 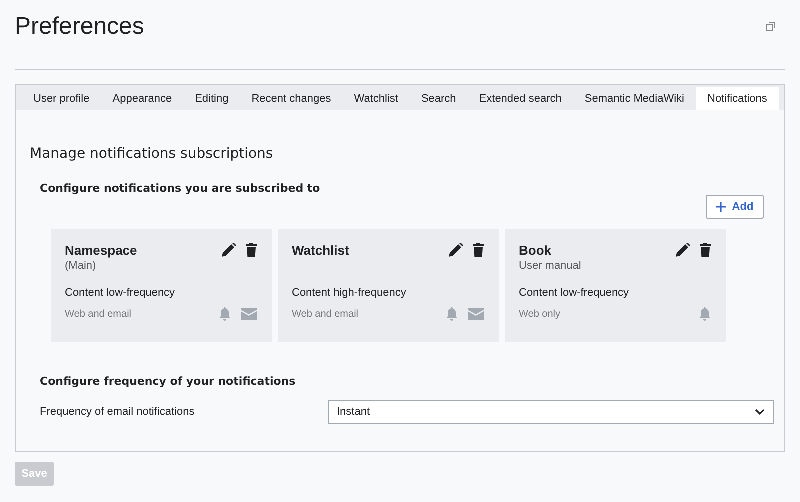 I want to click on plus-icon, so click(x=721, y=207).